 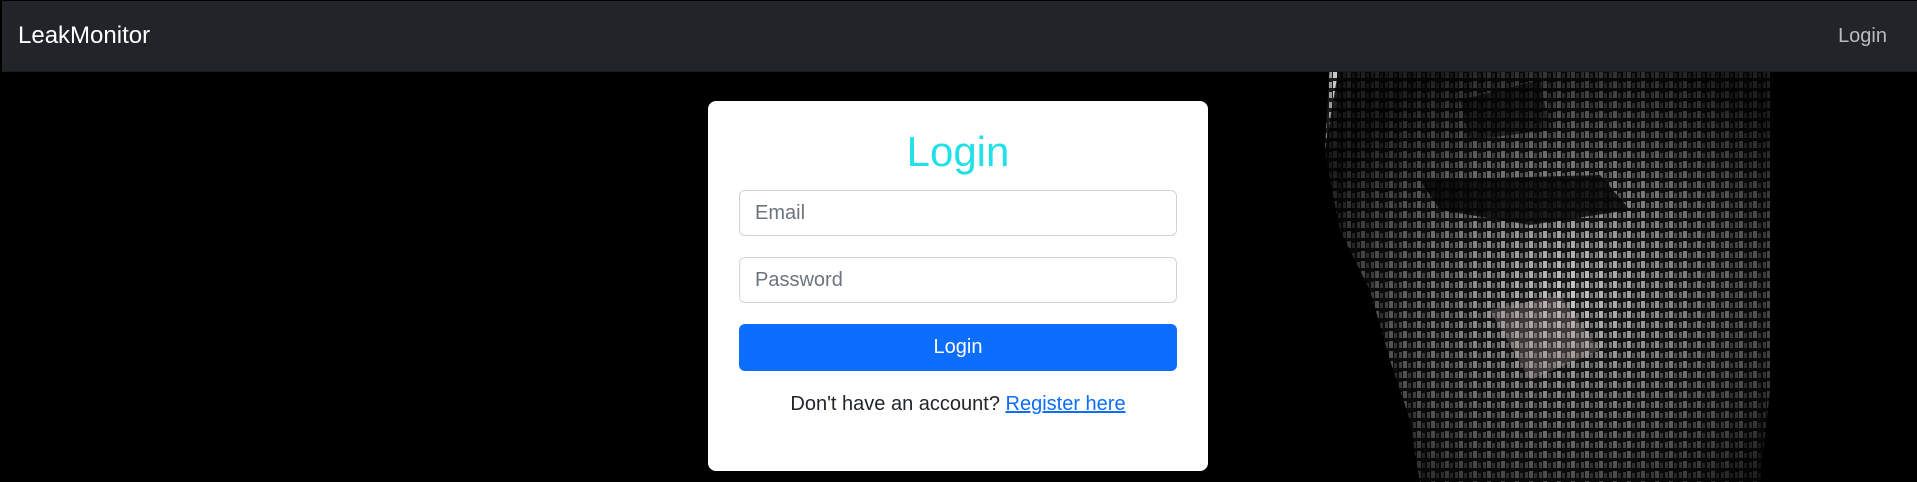 I want to click on login-title: Login, so click(x=958, y=151).